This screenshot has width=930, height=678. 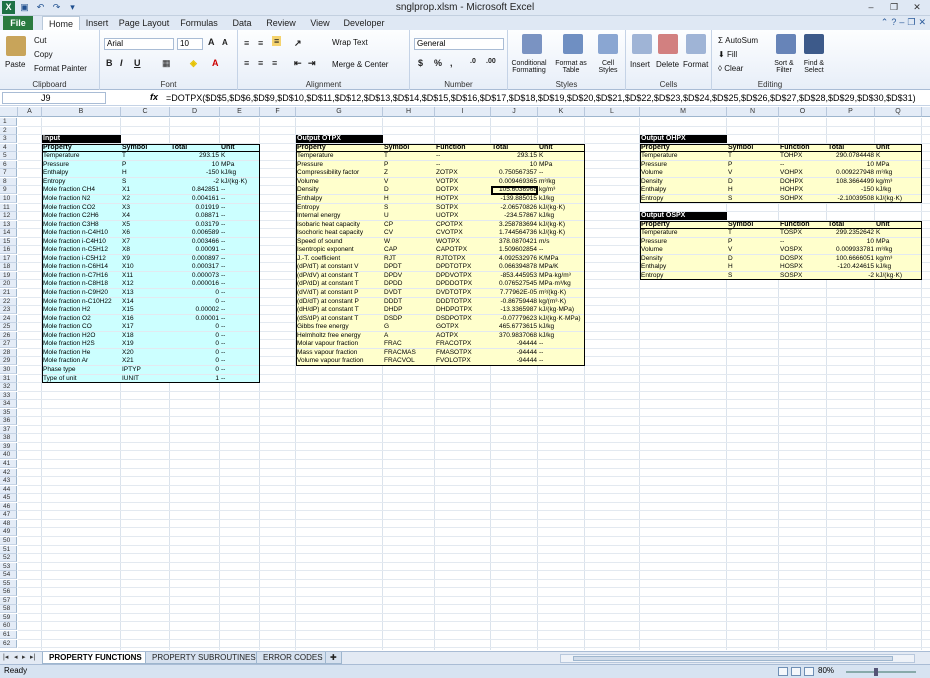 I want to click on conditional-formatting-icon, so click(x=532, y=44).